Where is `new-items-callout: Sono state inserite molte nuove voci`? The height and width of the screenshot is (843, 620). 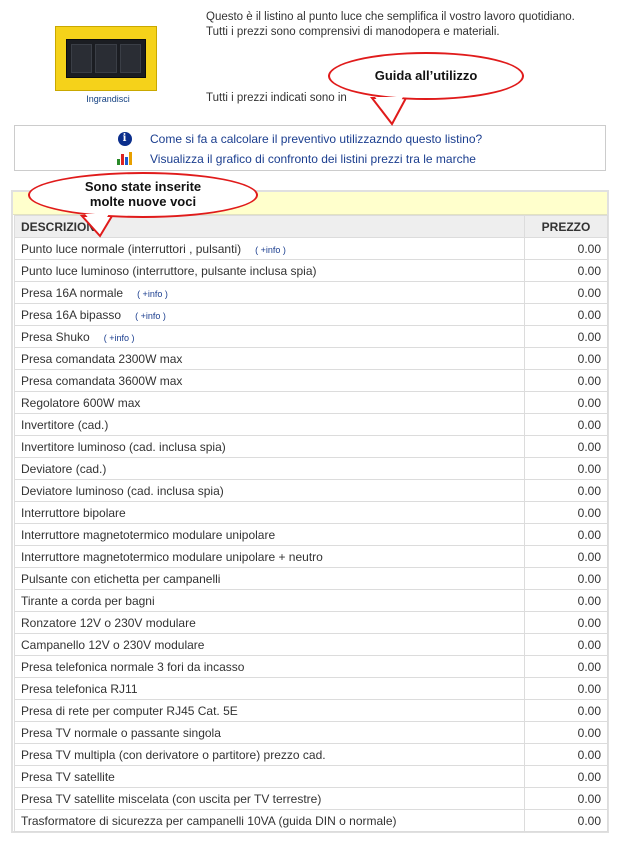 new-items-callout: Sono state inserite molte nuove voci is located at coordinates (143, 195).